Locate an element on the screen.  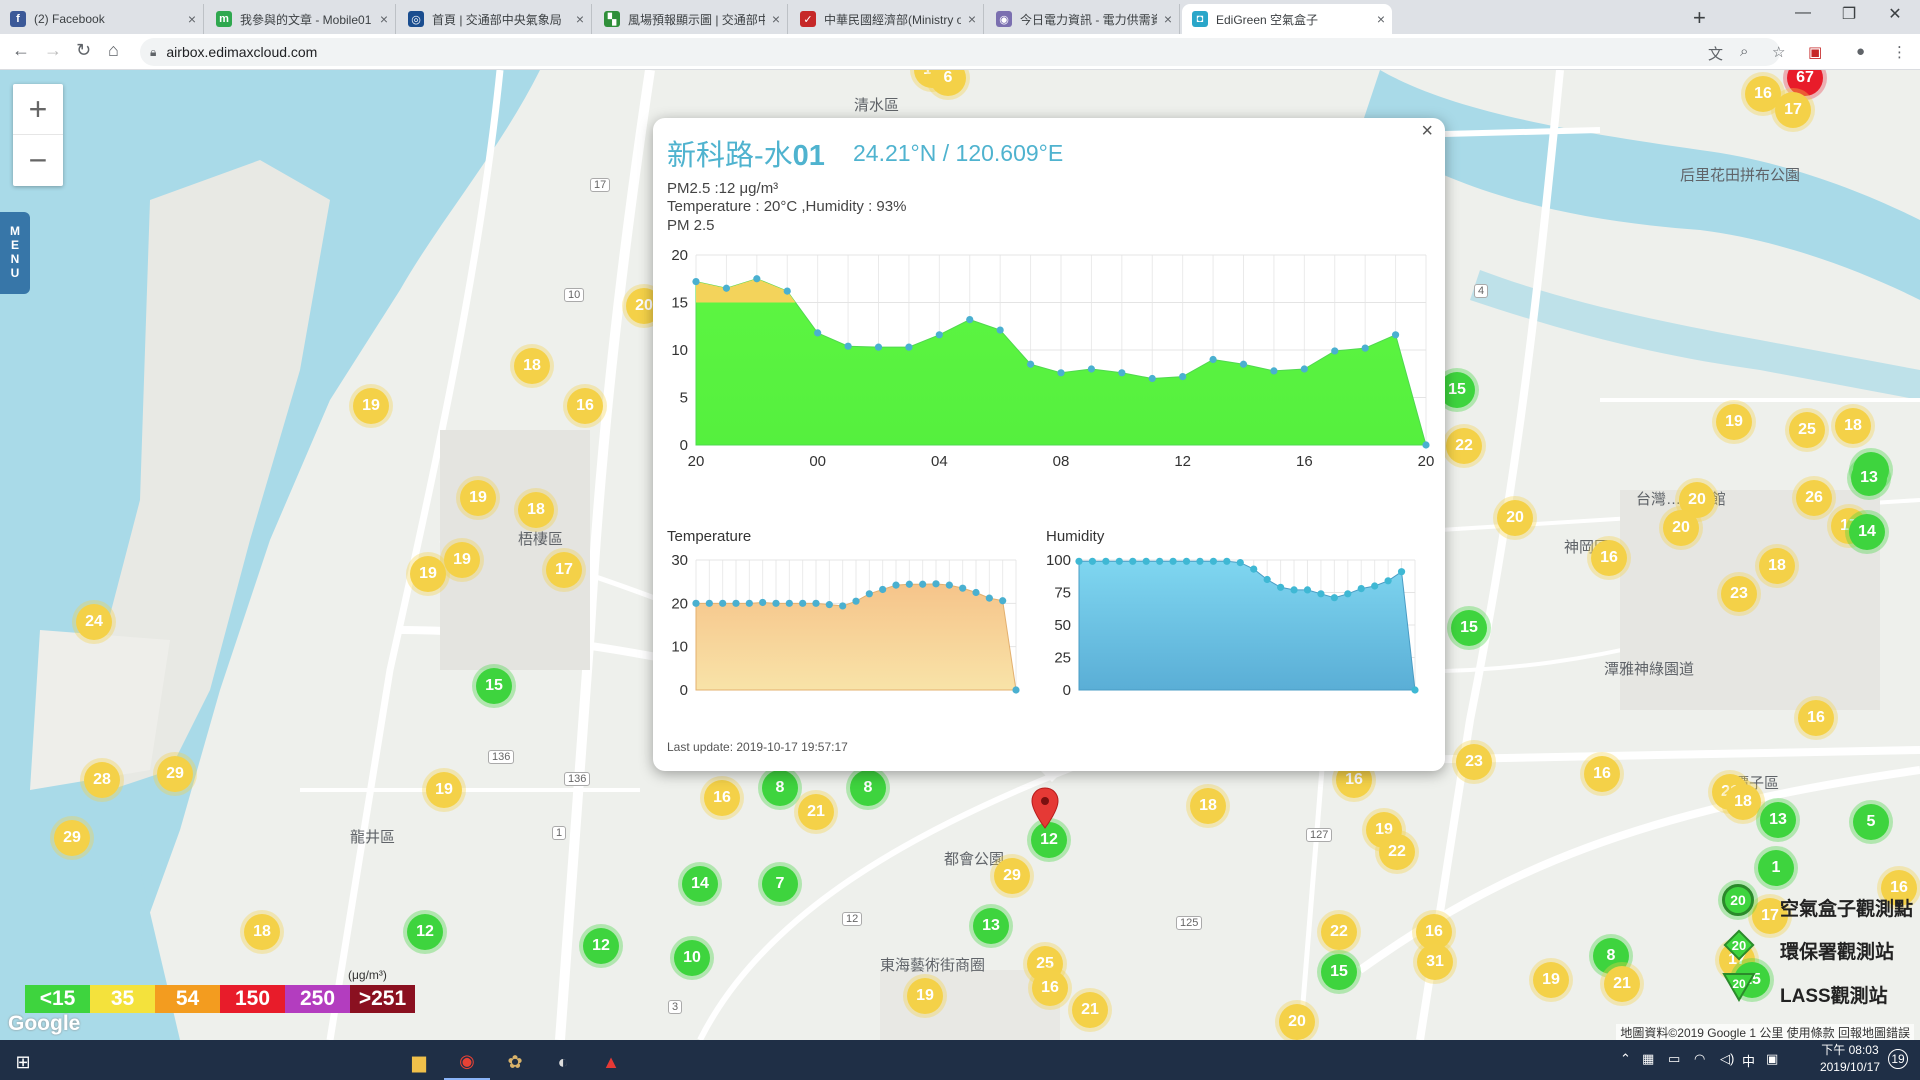
sensor-marker: 10 is located at coordinates (692, 958).